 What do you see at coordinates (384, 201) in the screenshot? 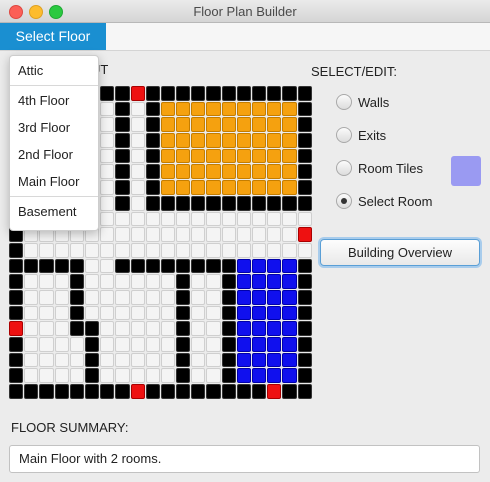
I see `select-room-radio: Select Room` at bounding box center [384, 201].